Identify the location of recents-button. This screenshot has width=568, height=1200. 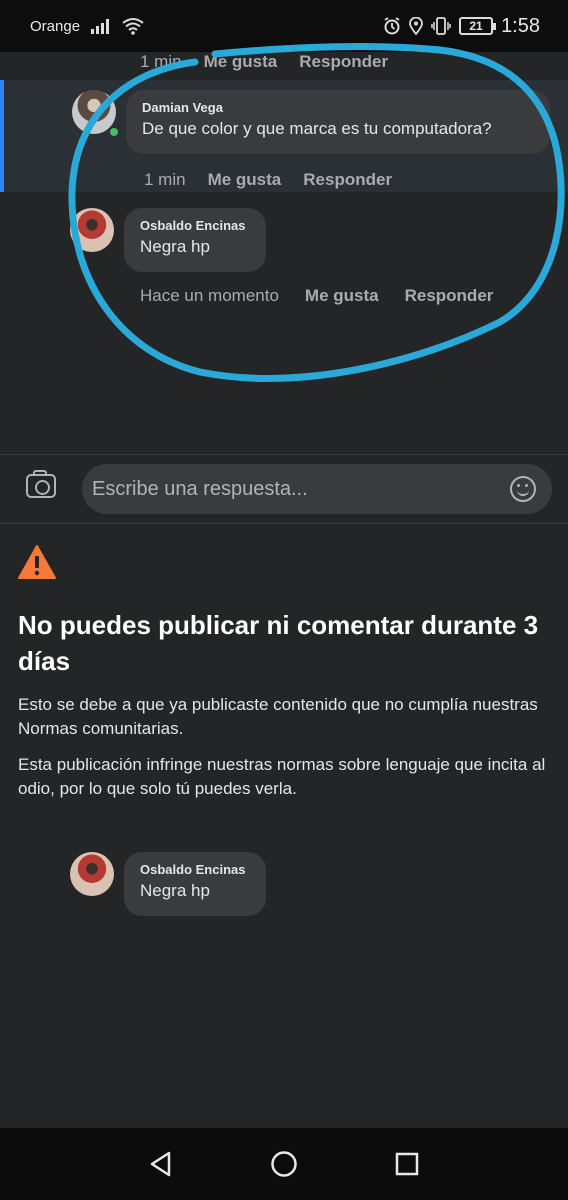
(407, 1164).